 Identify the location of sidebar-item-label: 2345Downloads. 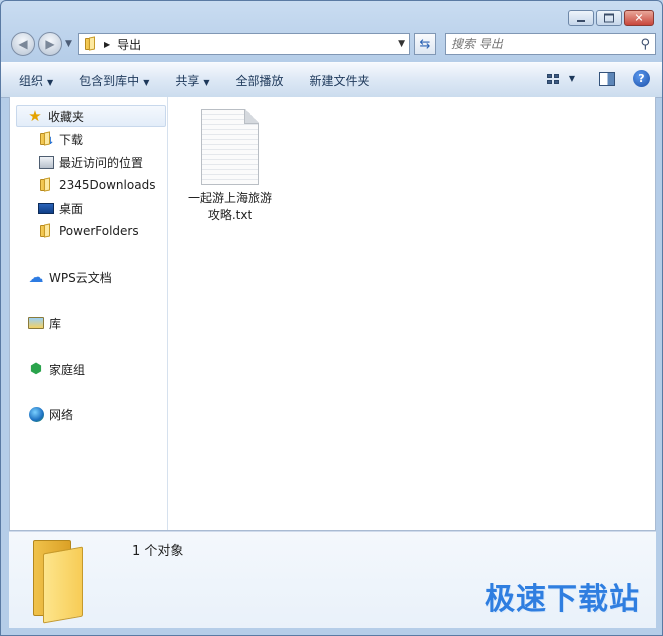
(107, 185).